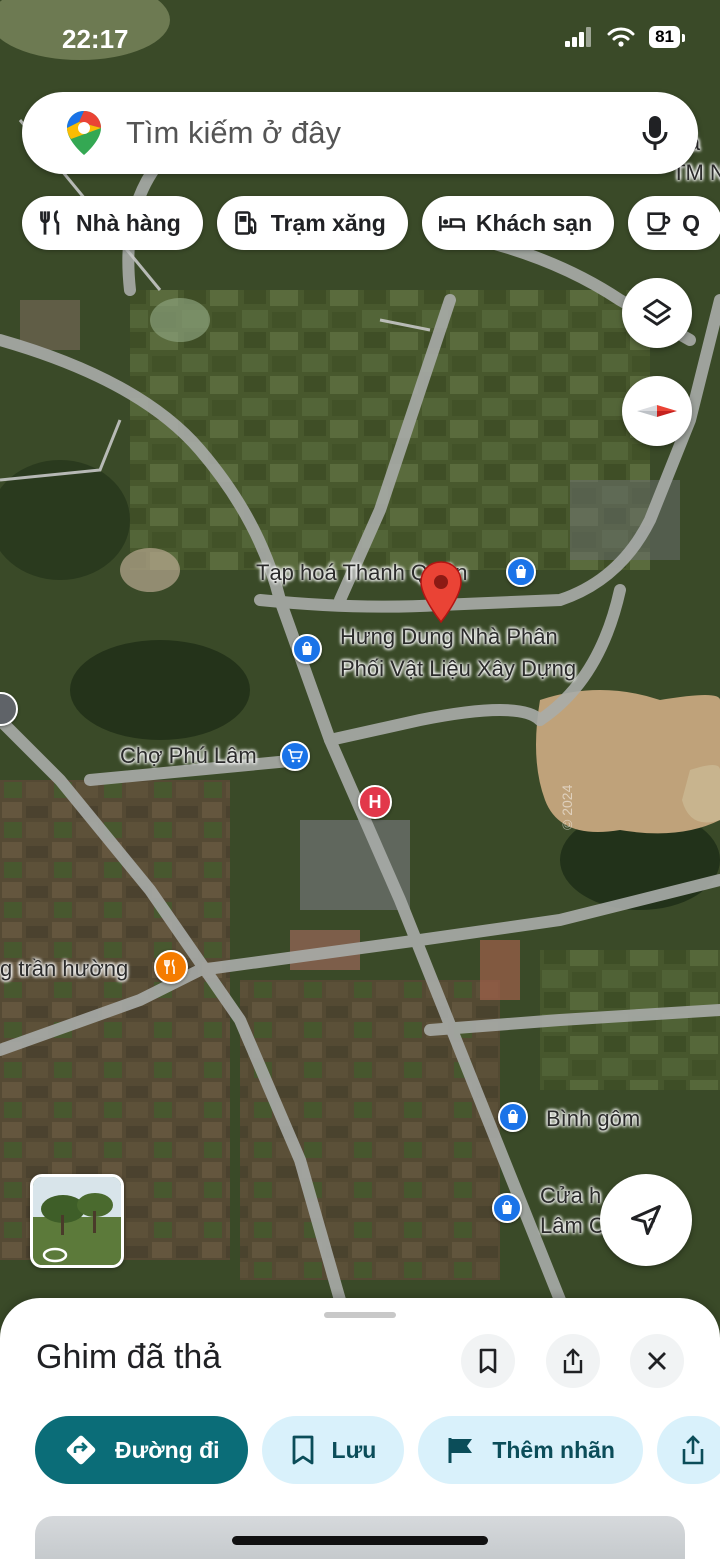 The height and width of the screenshot is (1559, 720). Describe the element at coordinates (572, 1226) in the screenshot. I see `poi-label-cua-hang-2: Lâm C` at that location.